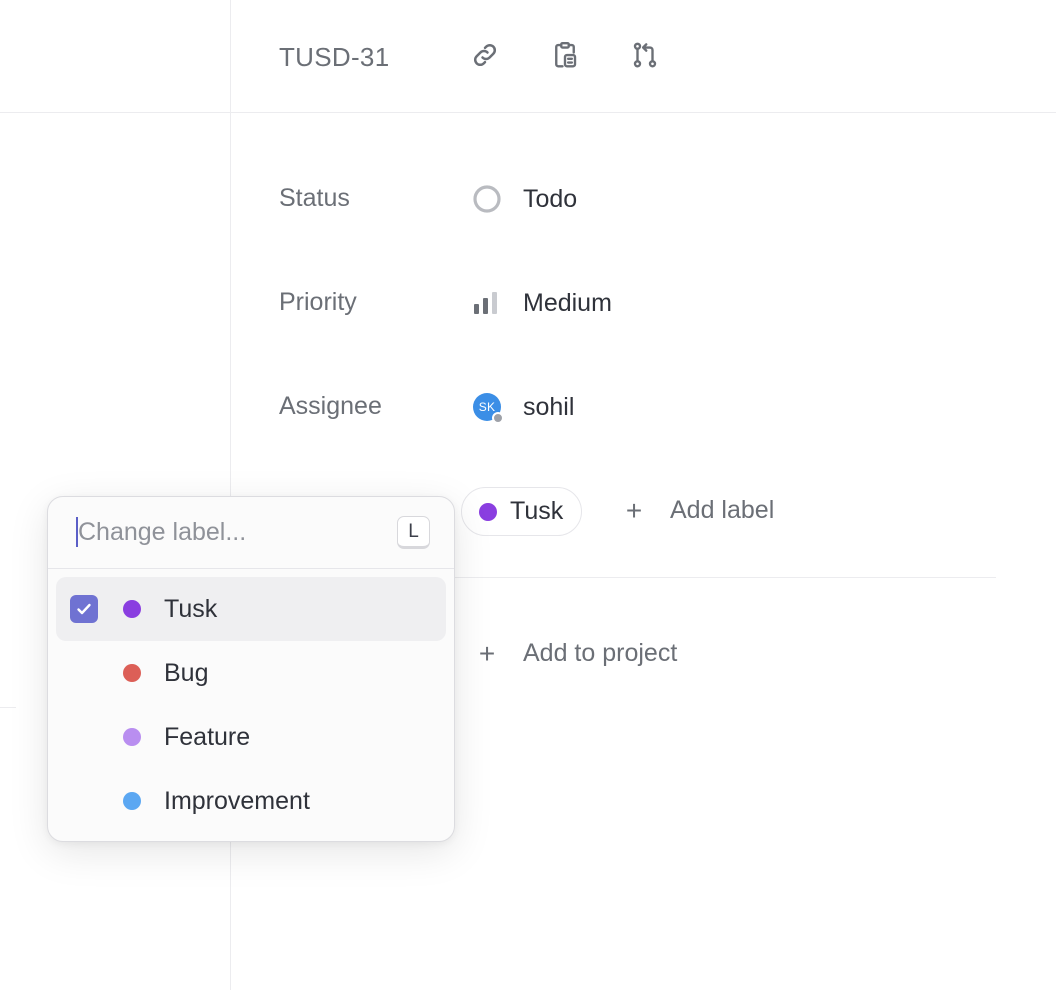 The height and width of the screenshot is (990, 1056). Describe the element at coordinates (722, 510) in the screenshot. I see `add-label-text: Add label` at that location.